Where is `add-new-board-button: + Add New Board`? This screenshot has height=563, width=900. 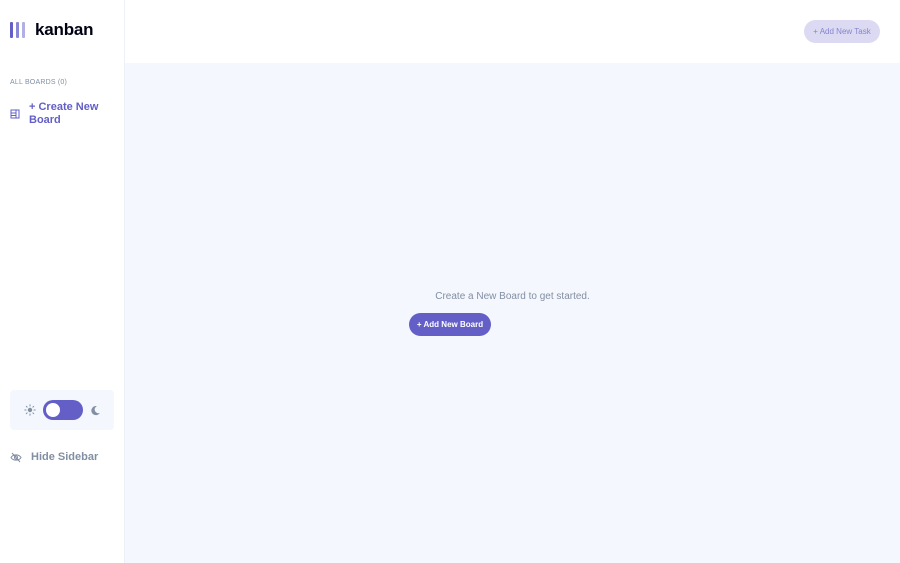 add-new-board-button: + Add New Board is located at coordinates (450, 324).